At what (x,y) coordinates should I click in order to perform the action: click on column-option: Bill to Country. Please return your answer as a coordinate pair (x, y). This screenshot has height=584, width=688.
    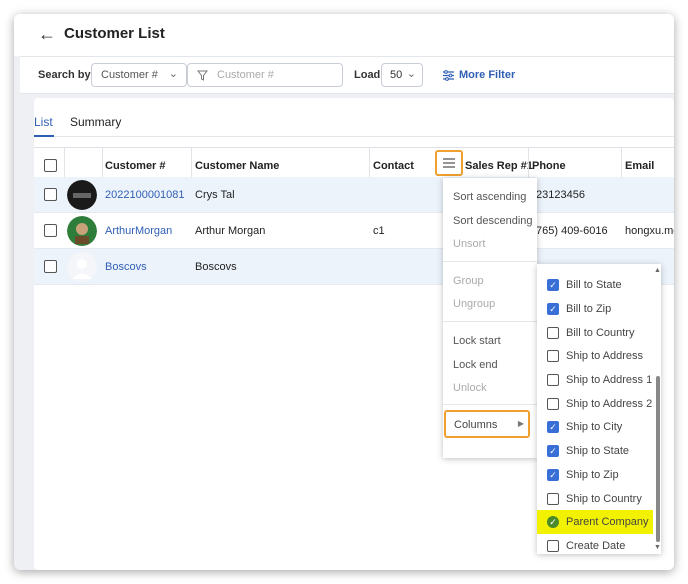
    Looking at the image, I should click on (595, 333).